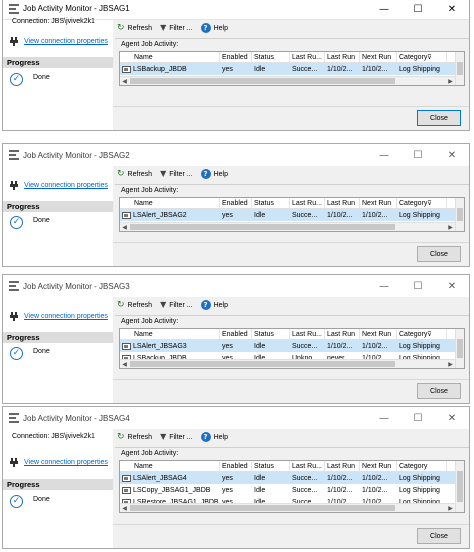  I want to click on title-bar: Job Activity Monitor - JBSAG1 — ☐ ✕, so click(236, 10).